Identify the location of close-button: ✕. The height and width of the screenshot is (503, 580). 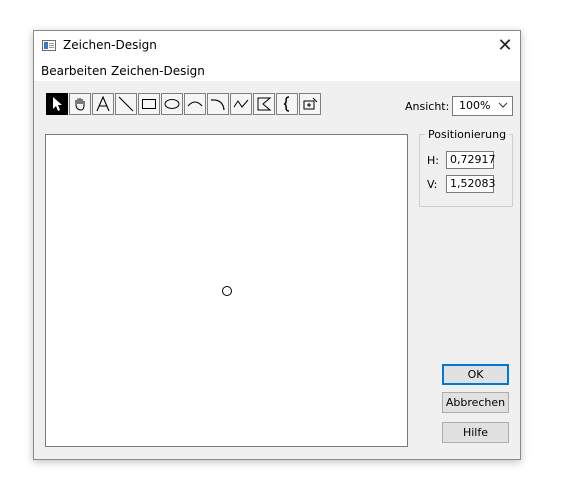
(505, 46).